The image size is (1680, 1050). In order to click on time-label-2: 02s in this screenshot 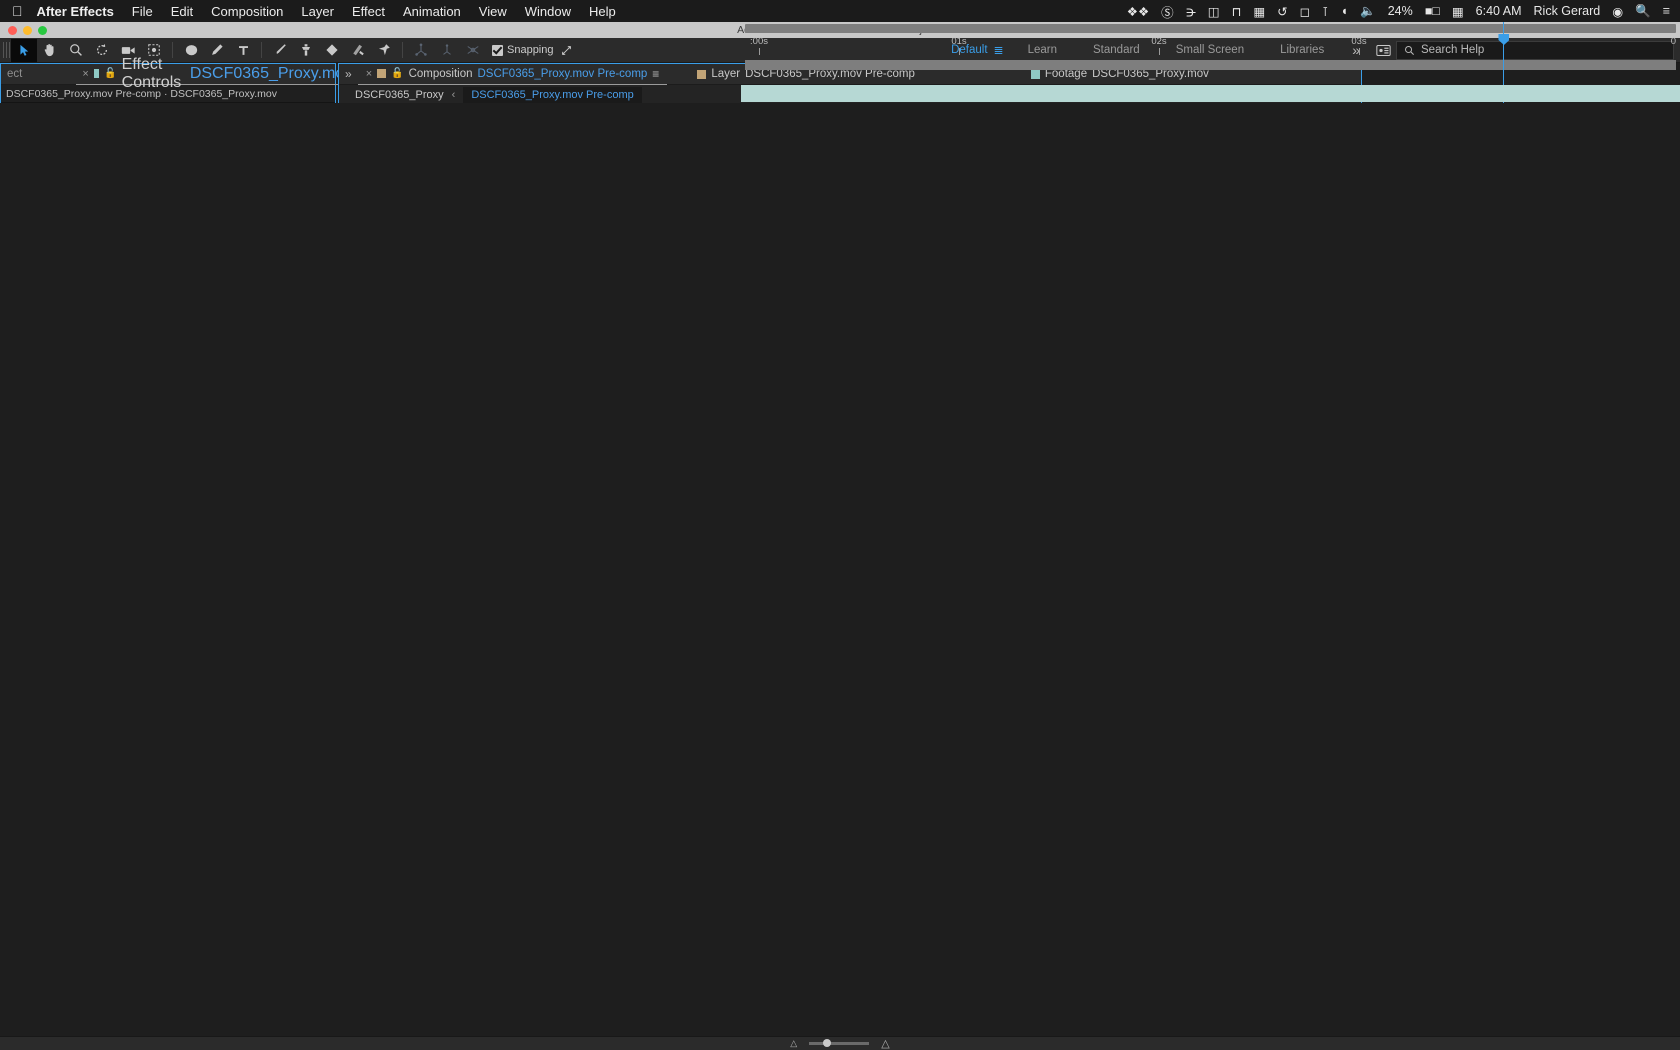, I will do `click(1159, 41)`.